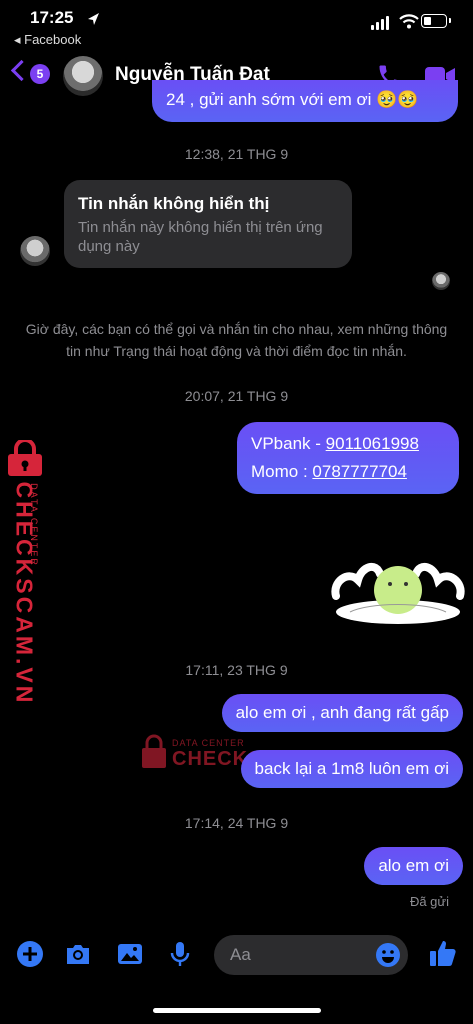 The width and height of the screenshot is (473, 1024). Describe the element at coordinates (236, 670) in the screenshot. I see `timestamp: 17:11, 23 THG 9` at that location.